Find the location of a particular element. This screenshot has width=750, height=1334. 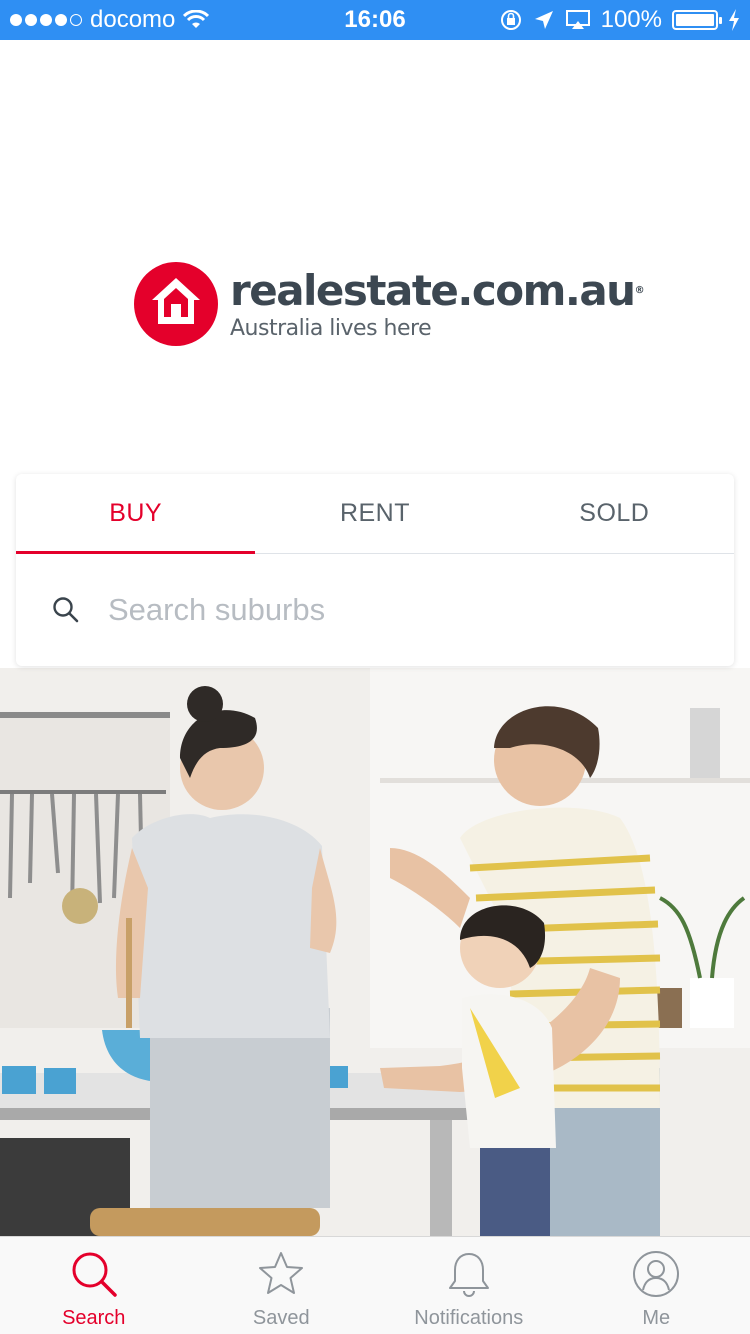

wifi-icon is located at coordinates (196, 19).